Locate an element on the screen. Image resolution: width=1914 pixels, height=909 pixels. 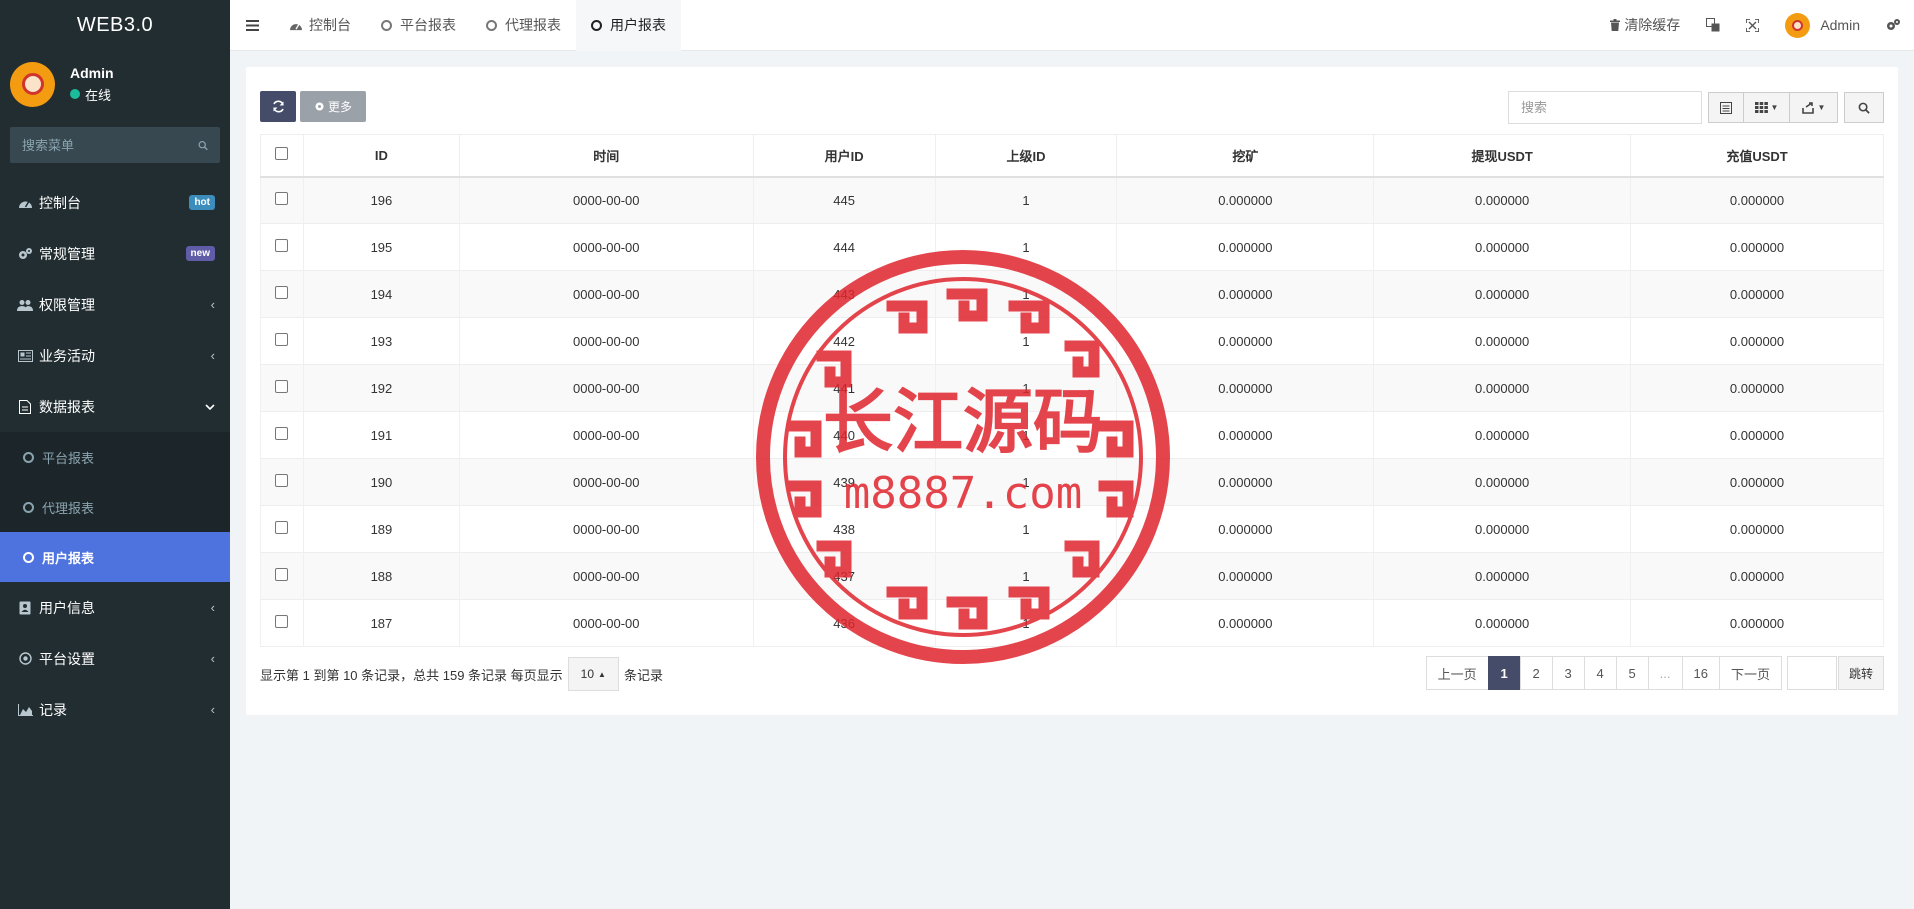
sidebar-item-reports: 数据报表 is located at coordinates (115, 406).